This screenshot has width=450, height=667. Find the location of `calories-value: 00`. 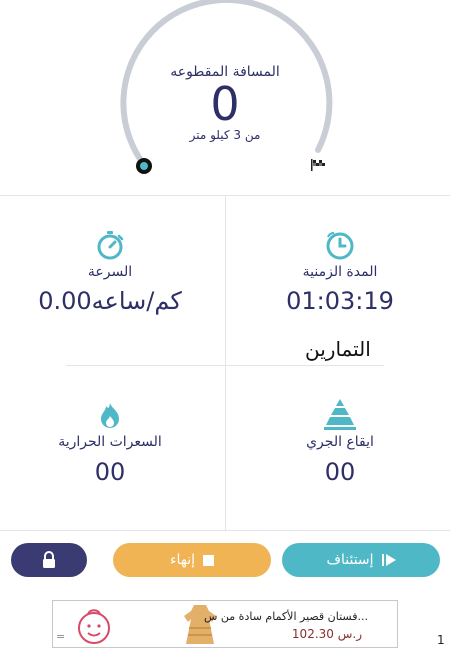

calories-value: 00 is located at coordinates (110, 472).